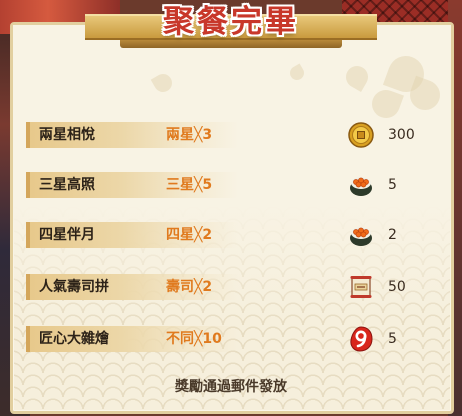 The image size is (462, 416). What do you see at coordinates (226, 287) in the screenshot?
I see `reward-row-sushi-platter: 人氣壽司拼 壽司╳2 50` at bounding box center [226, 287].